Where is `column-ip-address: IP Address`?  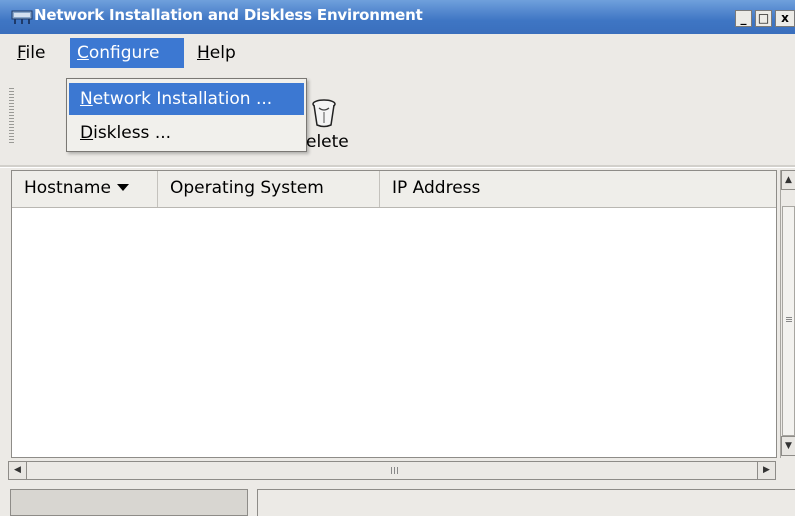 column-ip-address: IP Address is located at coordinates (578, 189).